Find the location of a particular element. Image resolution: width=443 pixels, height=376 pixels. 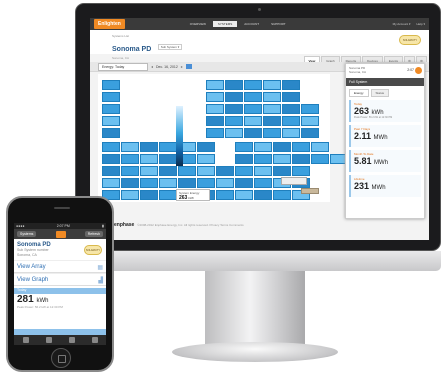

nav-account: ACCOUNT is located at coordinates (251, 24).